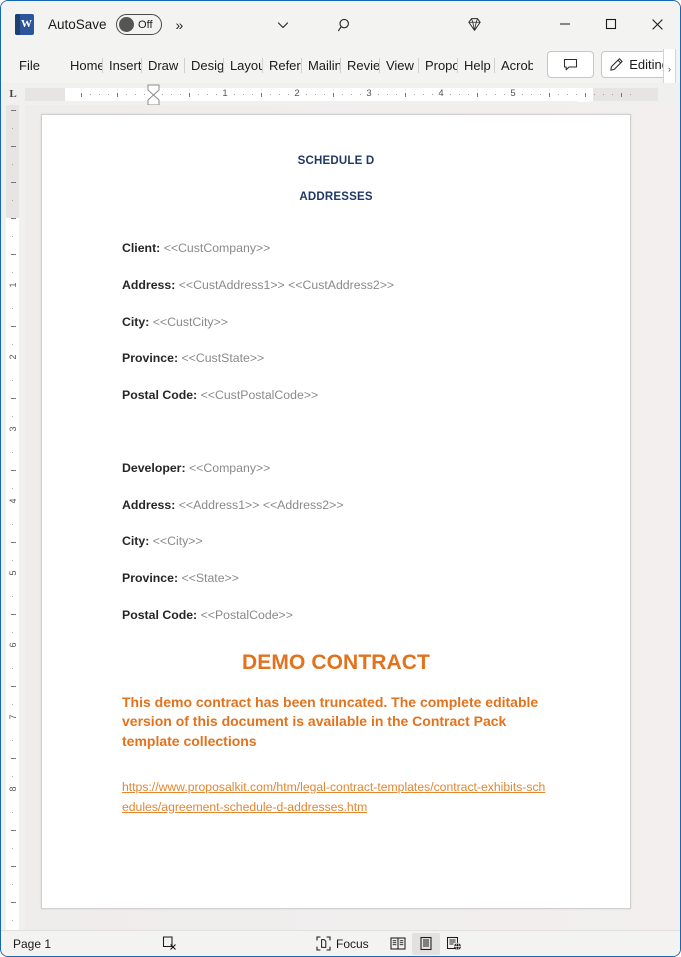 The height and width of the screenshot is (957, 681). I want to click on focus-mode-button: Focus, so click(342, 943).